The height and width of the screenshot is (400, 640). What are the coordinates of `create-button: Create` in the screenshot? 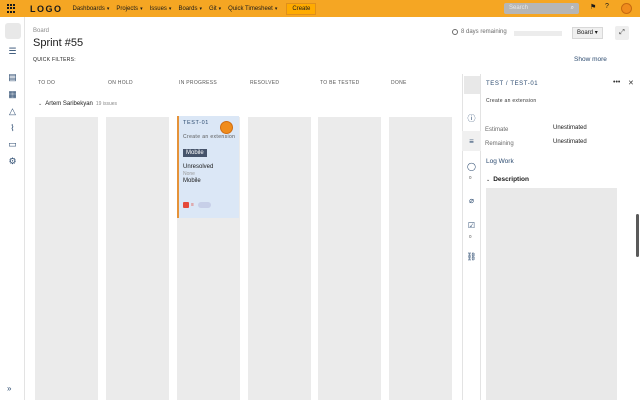 It's located at (301, 8).